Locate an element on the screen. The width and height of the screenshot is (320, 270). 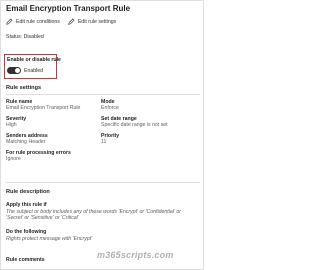
processing-errors-value: Ignore is located at coordinates (13, 159).